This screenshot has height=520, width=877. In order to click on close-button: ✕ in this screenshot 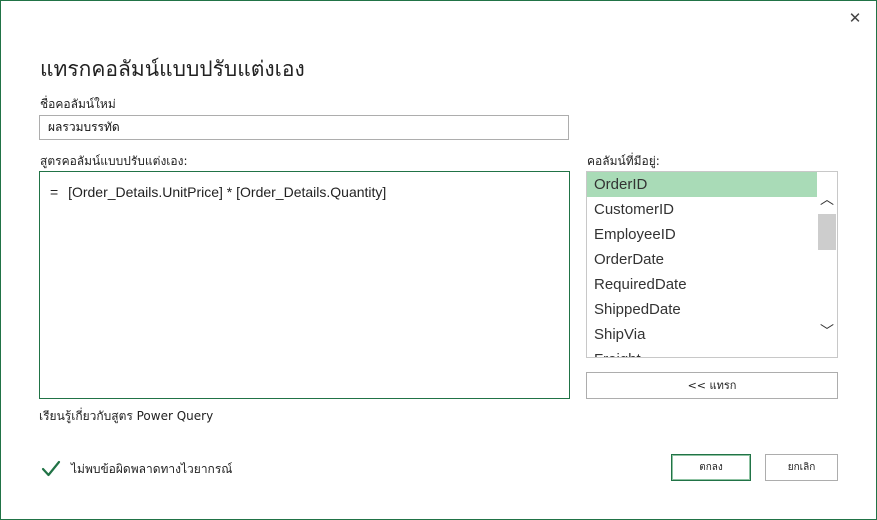, I will do `click(855, 18)`.